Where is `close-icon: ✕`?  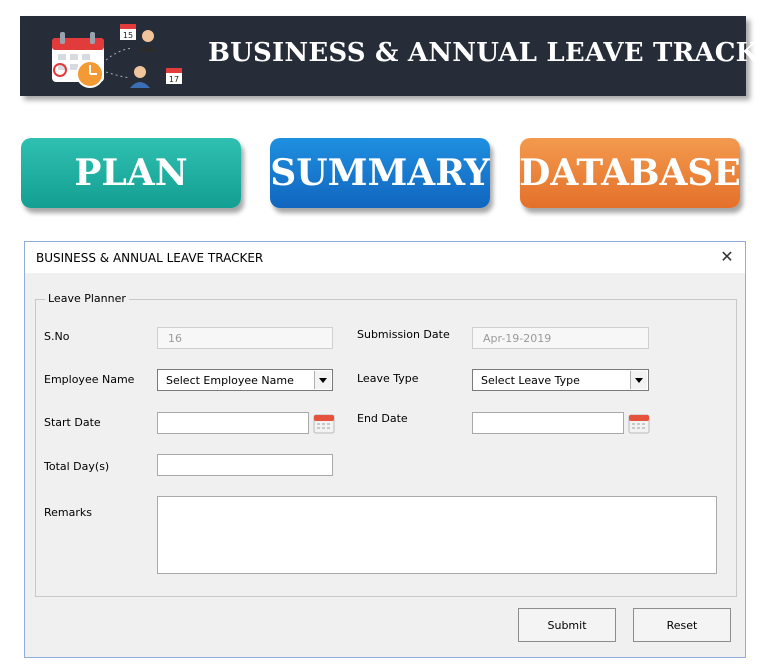
close-icon: ✕ is located at coordinates (727, 257).